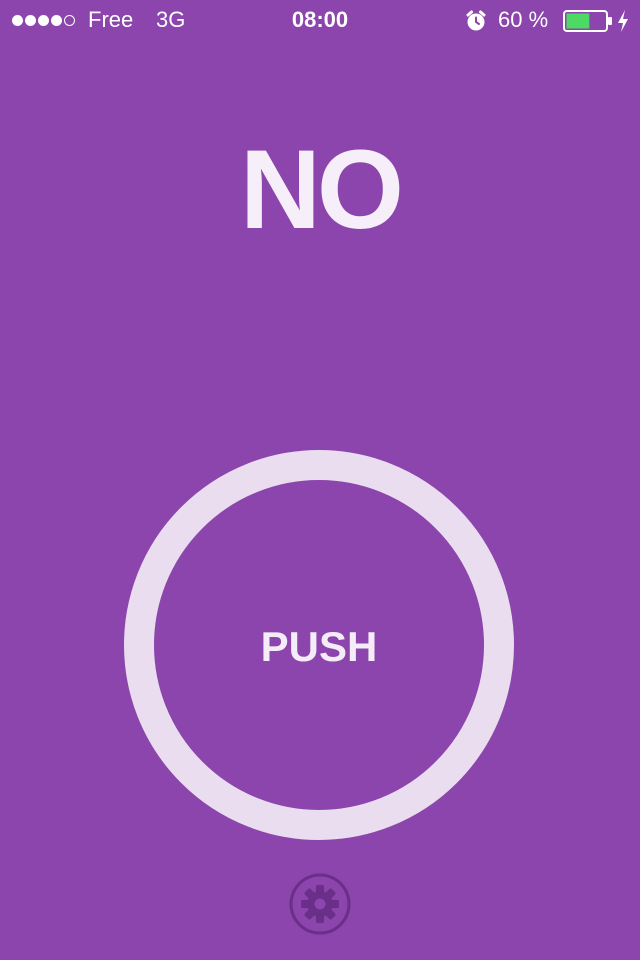 This screenshot has height=960, width=640. Describe the element at coordinates (322, 189) in the screenshot. I see `answer-text: NO` at that location.